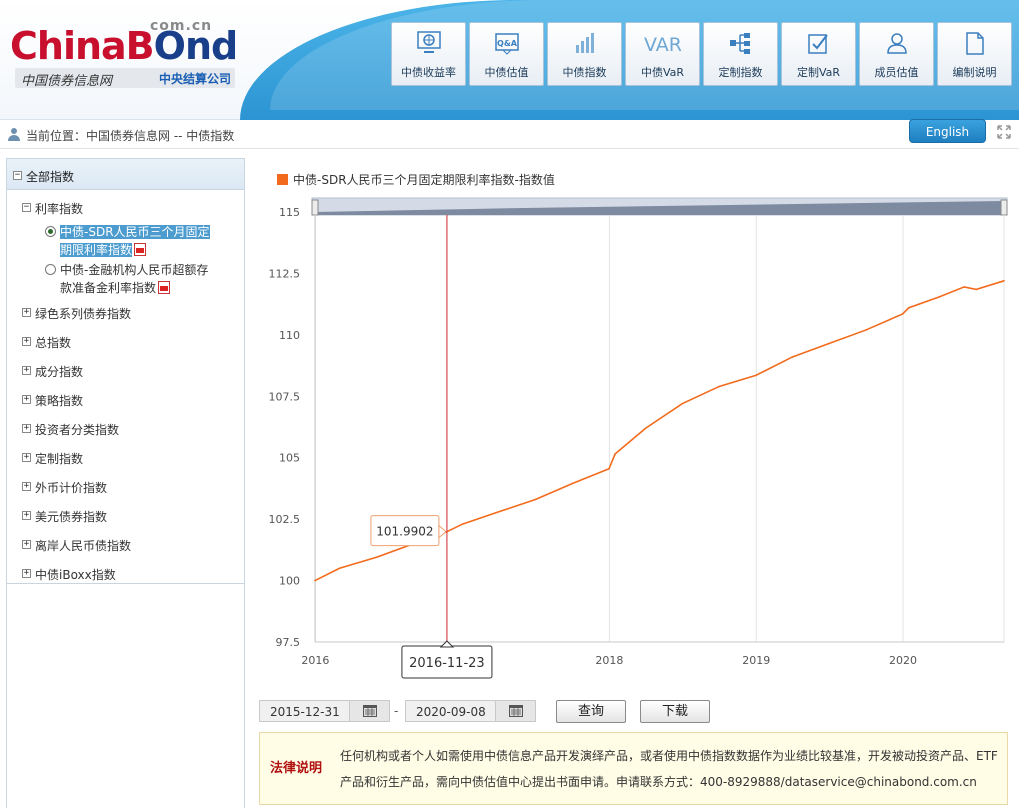 Image resolution: width=1019 pixels, height=808 pixels. I want to click on chart-legend: 中债-SDR人民币三个月固定期限利率指数-指数值, so click(416, 179).